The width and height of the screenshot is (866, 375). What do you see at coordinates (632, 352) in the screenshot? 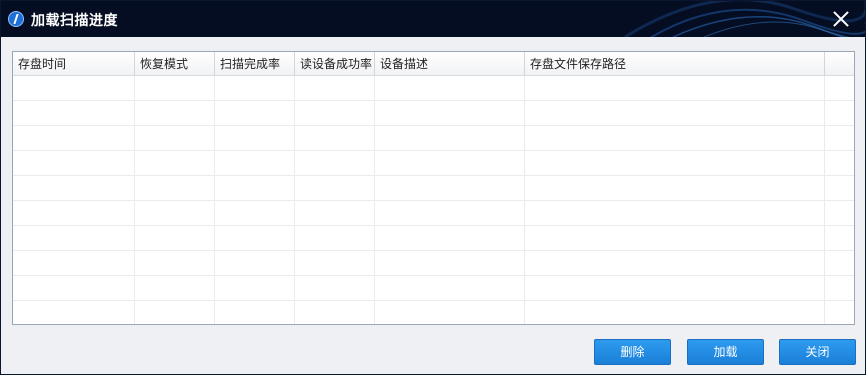
I see `delete-button: 删除` at bounding box center [632, 352].